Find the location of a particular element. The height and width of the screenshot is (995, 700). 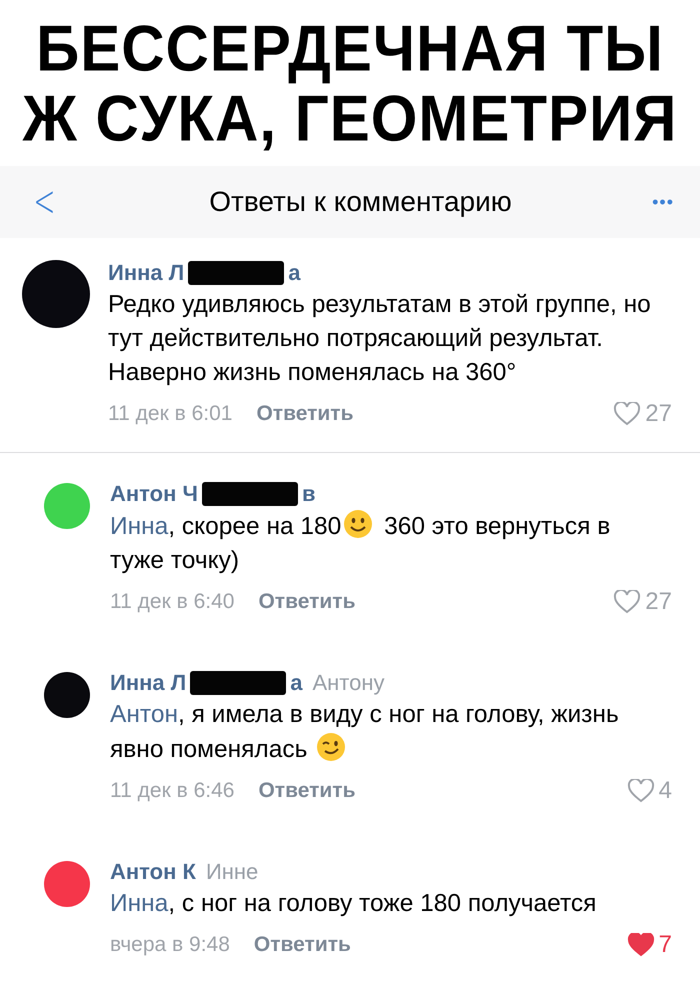

winking-face-icon is located at coordinates (331, 747).